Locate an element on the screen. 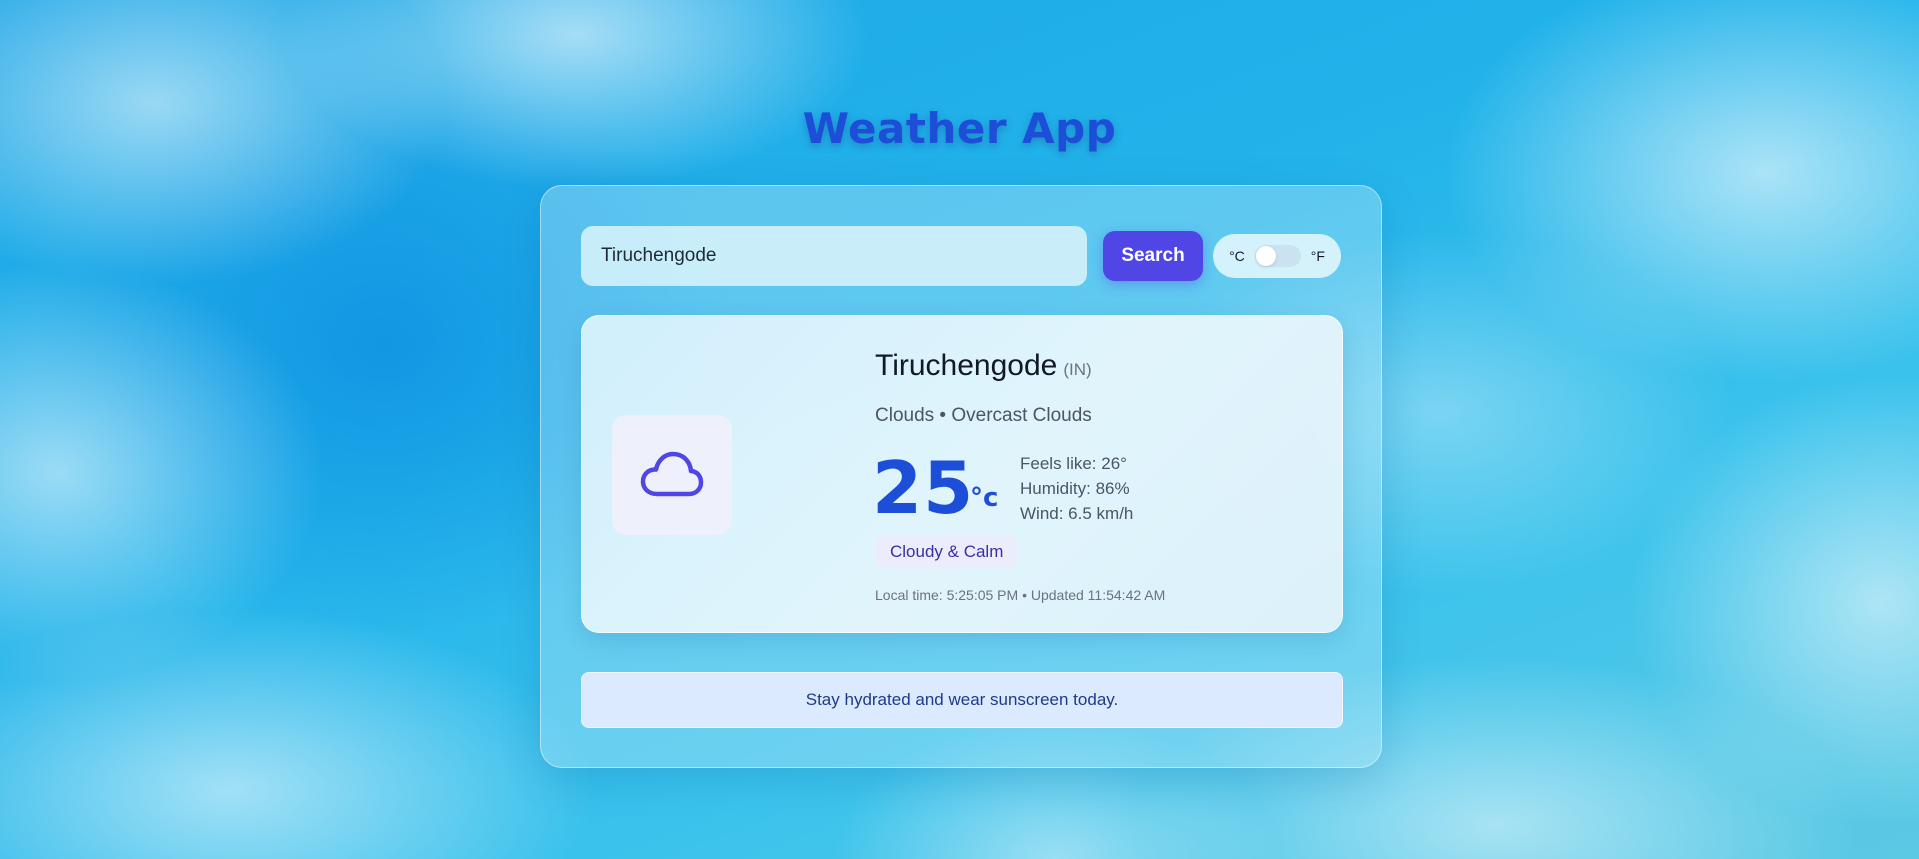 The width and height of the screenshot is (1919, 859). humidity: Humidity: 86% is located at coordinates (1075, 488).